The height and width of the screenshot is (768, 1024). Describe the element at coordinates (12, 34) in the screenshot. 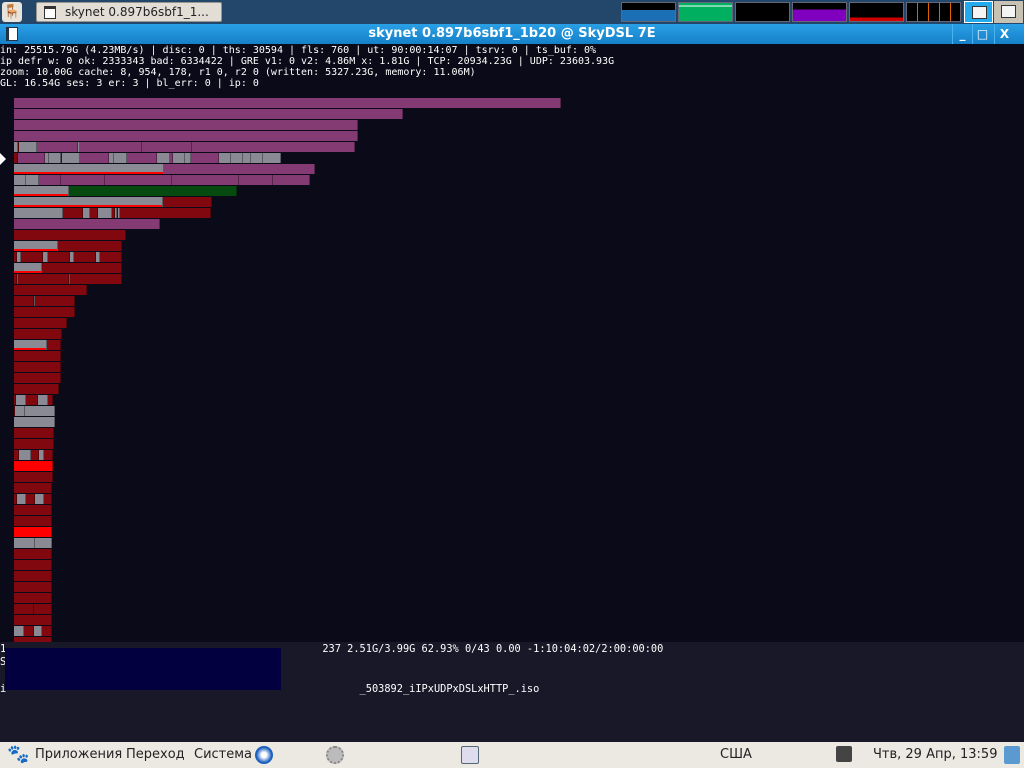

I see `window-menu-icon` at that location.